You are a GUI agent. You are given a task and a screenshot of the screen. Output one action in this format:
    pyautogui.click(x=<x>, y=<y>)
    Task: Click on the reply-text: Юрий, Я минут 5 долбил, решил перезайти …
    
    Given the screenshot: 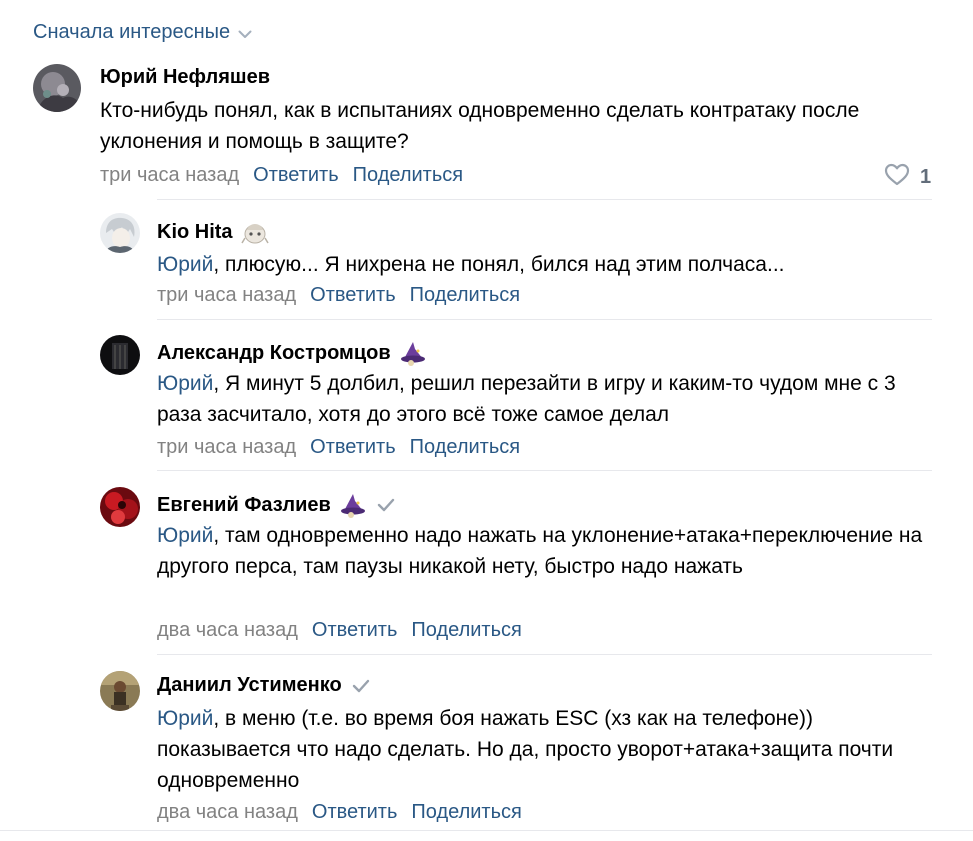 What is the action you would take?
    pyautogui.click(x=544, y=399)
    